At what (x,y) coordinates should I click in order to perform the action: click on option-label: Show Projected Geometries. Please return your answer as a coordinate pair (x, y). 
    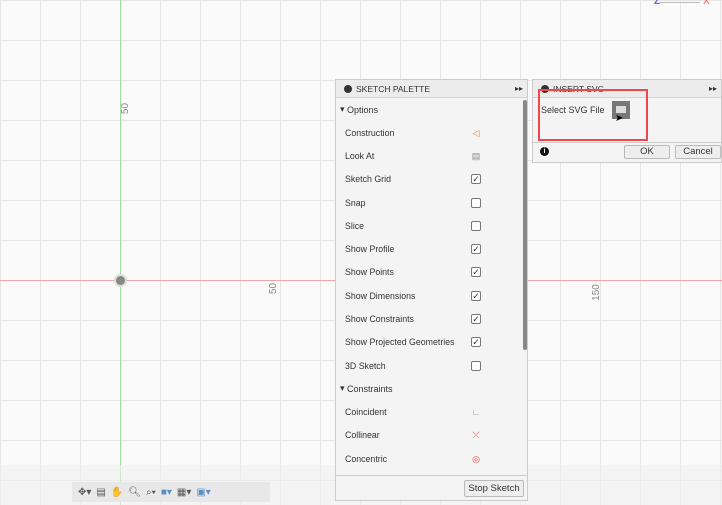
    Looking at the image, I should click on (400, 342).